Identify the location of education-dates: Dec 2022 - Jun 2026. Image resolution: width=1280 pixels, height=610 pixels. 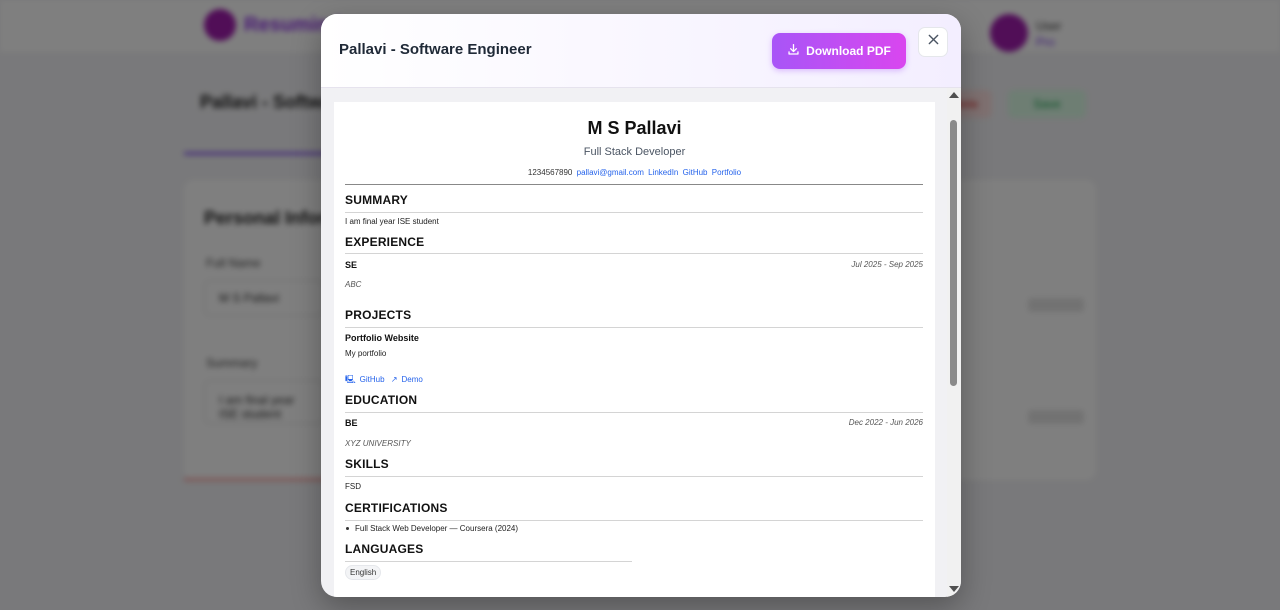
(885, 422).